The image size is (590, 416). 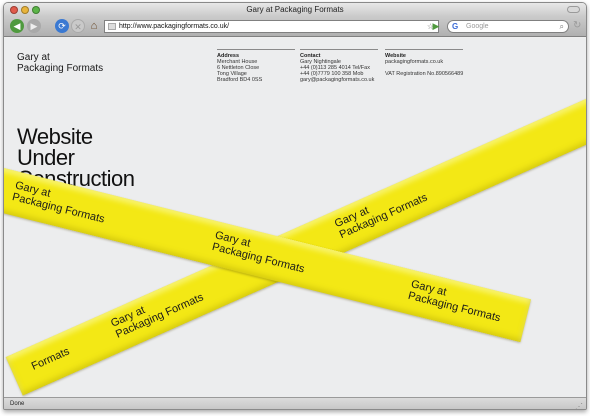 What do you see at coordinates (25, 10) in the screenshot?
I see `minimize-window-button` at bounding box center [25, 10].